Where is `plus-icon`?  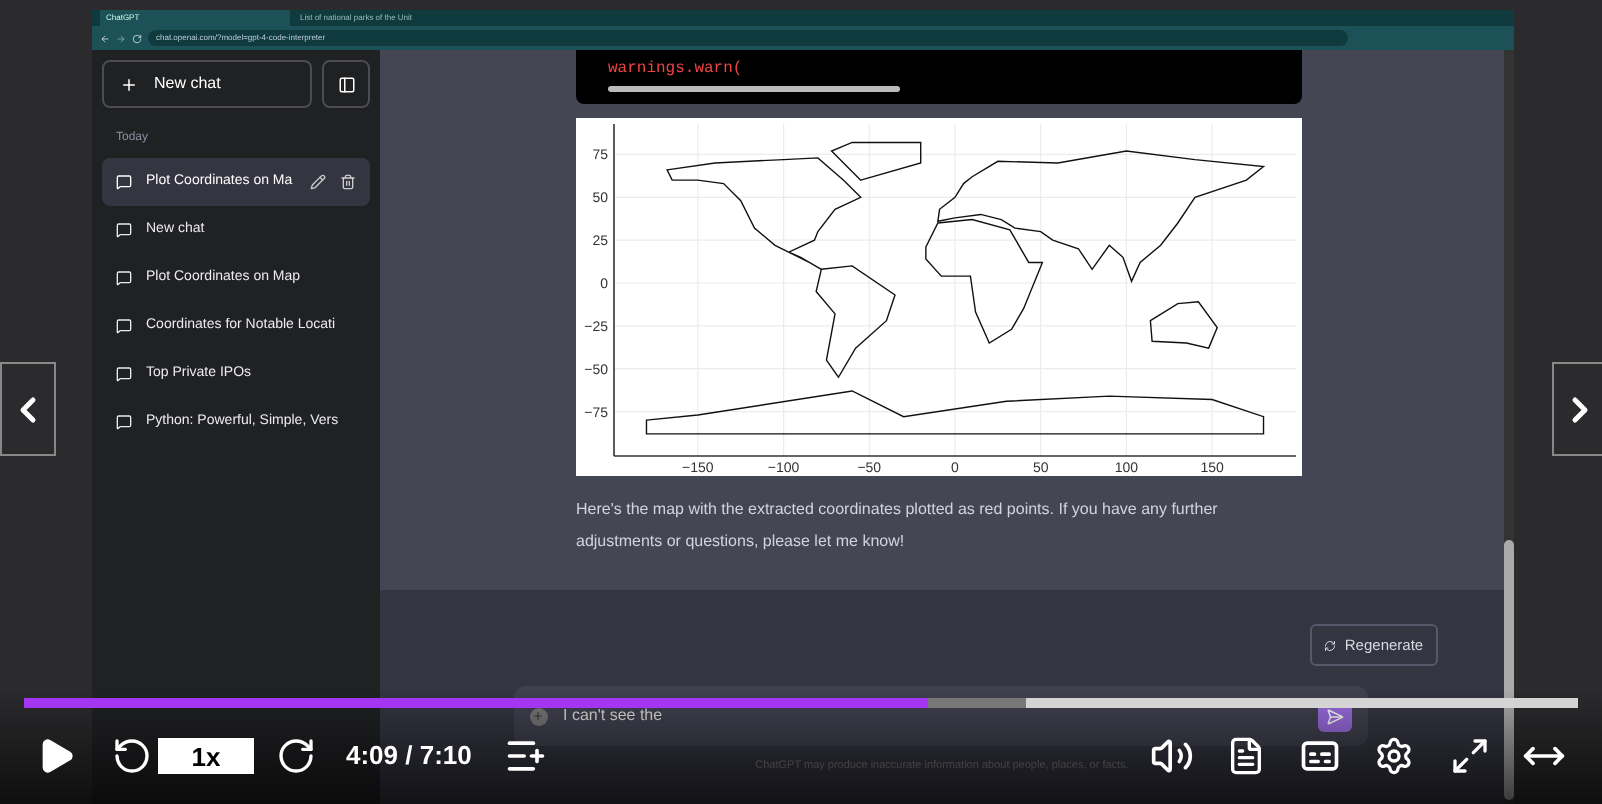 plus-icon is located at coordinates (129, 84).